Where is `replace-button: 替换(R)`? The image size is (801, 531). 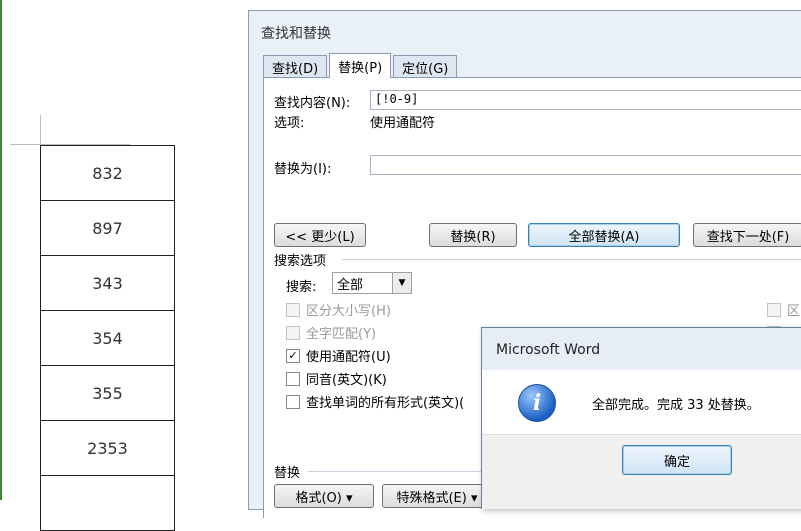 replace-button: 替换(R) is located at coordinates (473, 235).